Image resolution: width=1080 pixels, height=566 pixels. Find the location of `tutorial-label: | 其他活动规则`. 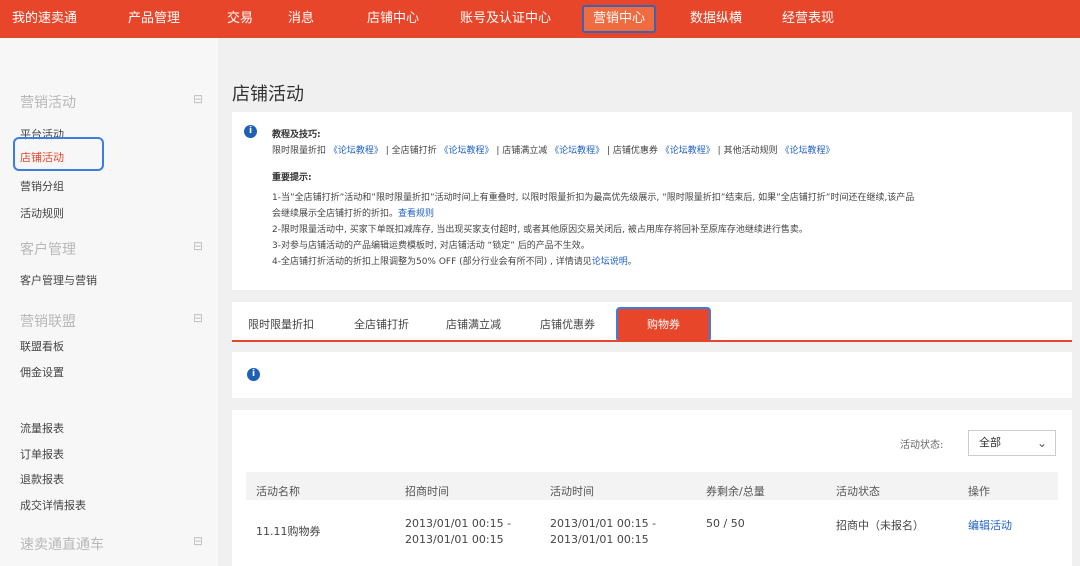

tutorial-label: | 其他活动规则 is located at coordinates (747, 151).